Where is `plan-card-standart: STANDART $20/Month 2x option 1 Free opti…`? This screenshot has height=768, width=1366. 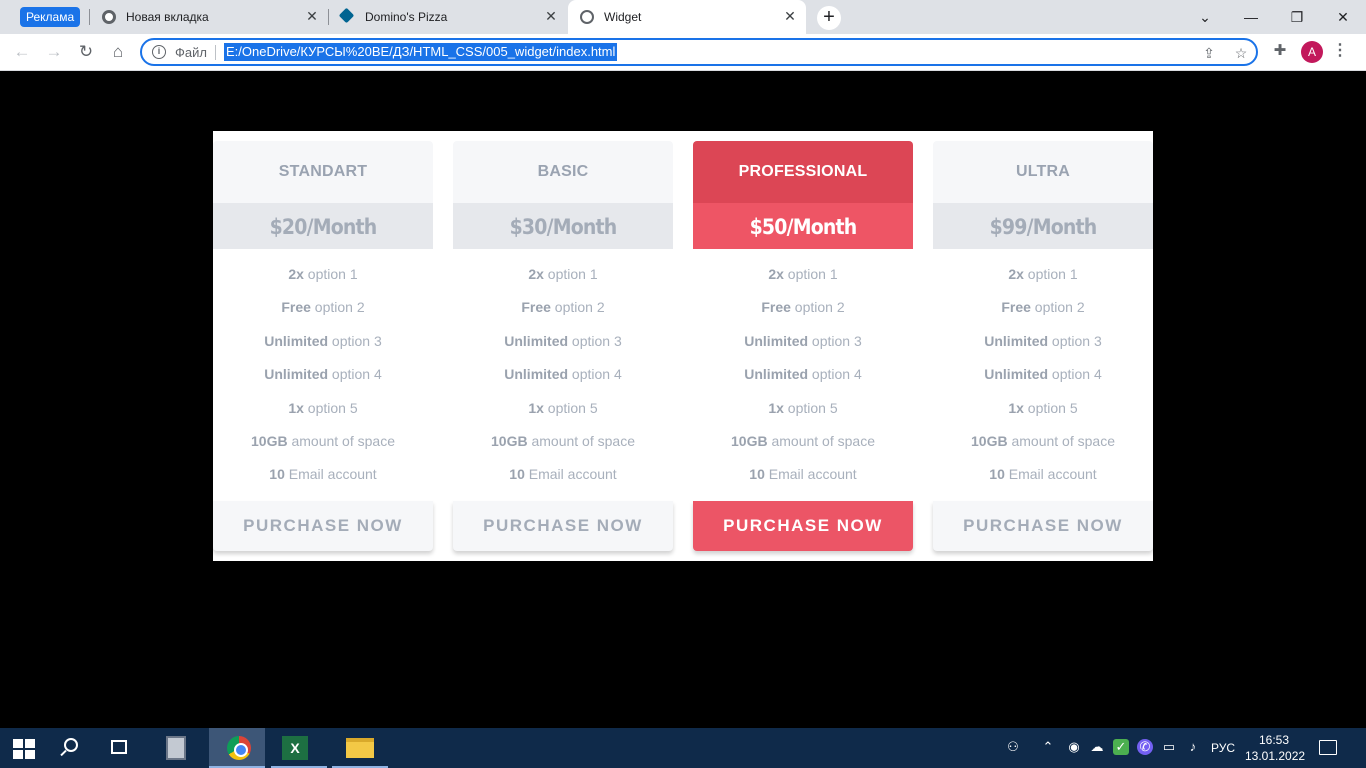 plan-card-standart: STANDART $20/Month 2x option 1 Free opti… is located at coordinates (323, 346).